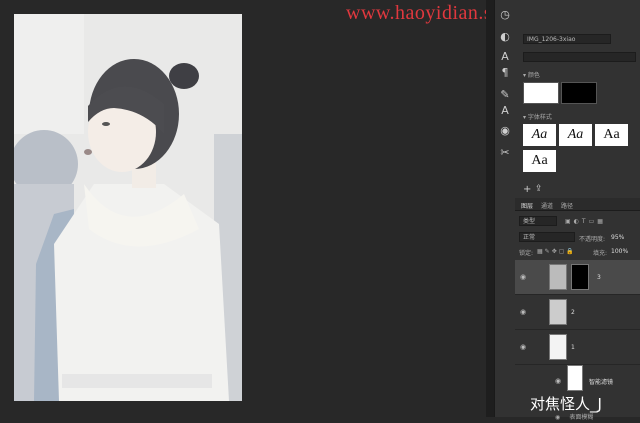  What do you see at coordinates (600, 253) in the screenshot?
I see `fill-label: 填充:` at bounding box center [600, 253].